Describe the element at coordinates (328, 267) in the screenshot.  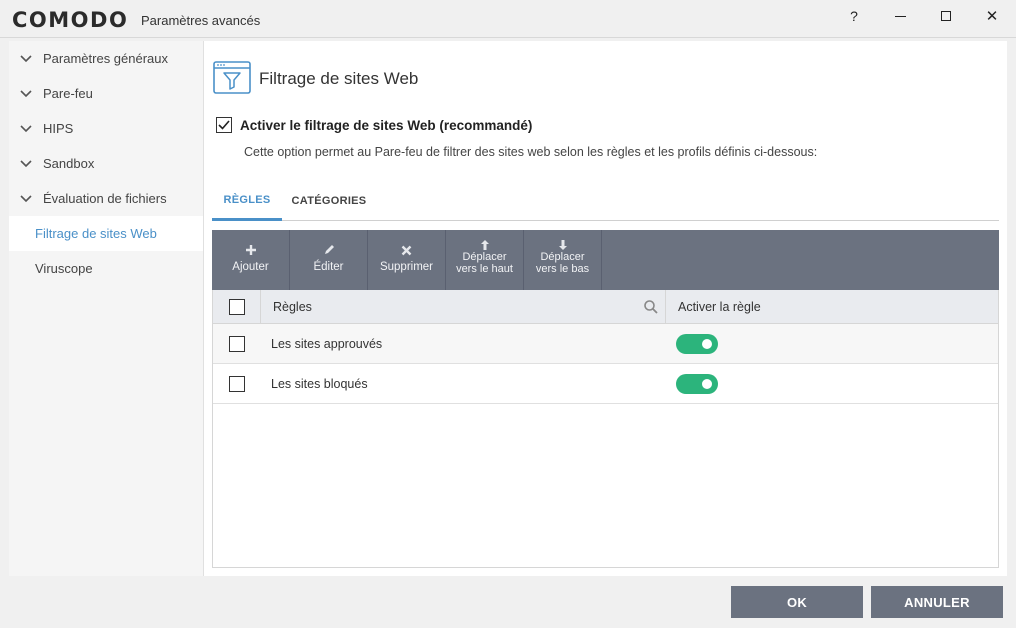
I see `edit-button-label: Éditer` at that location.